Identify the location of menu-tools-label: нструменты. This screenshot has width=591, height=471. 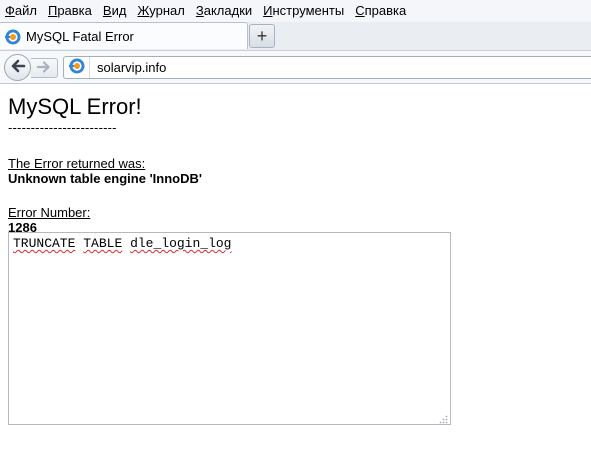
(308, 10).